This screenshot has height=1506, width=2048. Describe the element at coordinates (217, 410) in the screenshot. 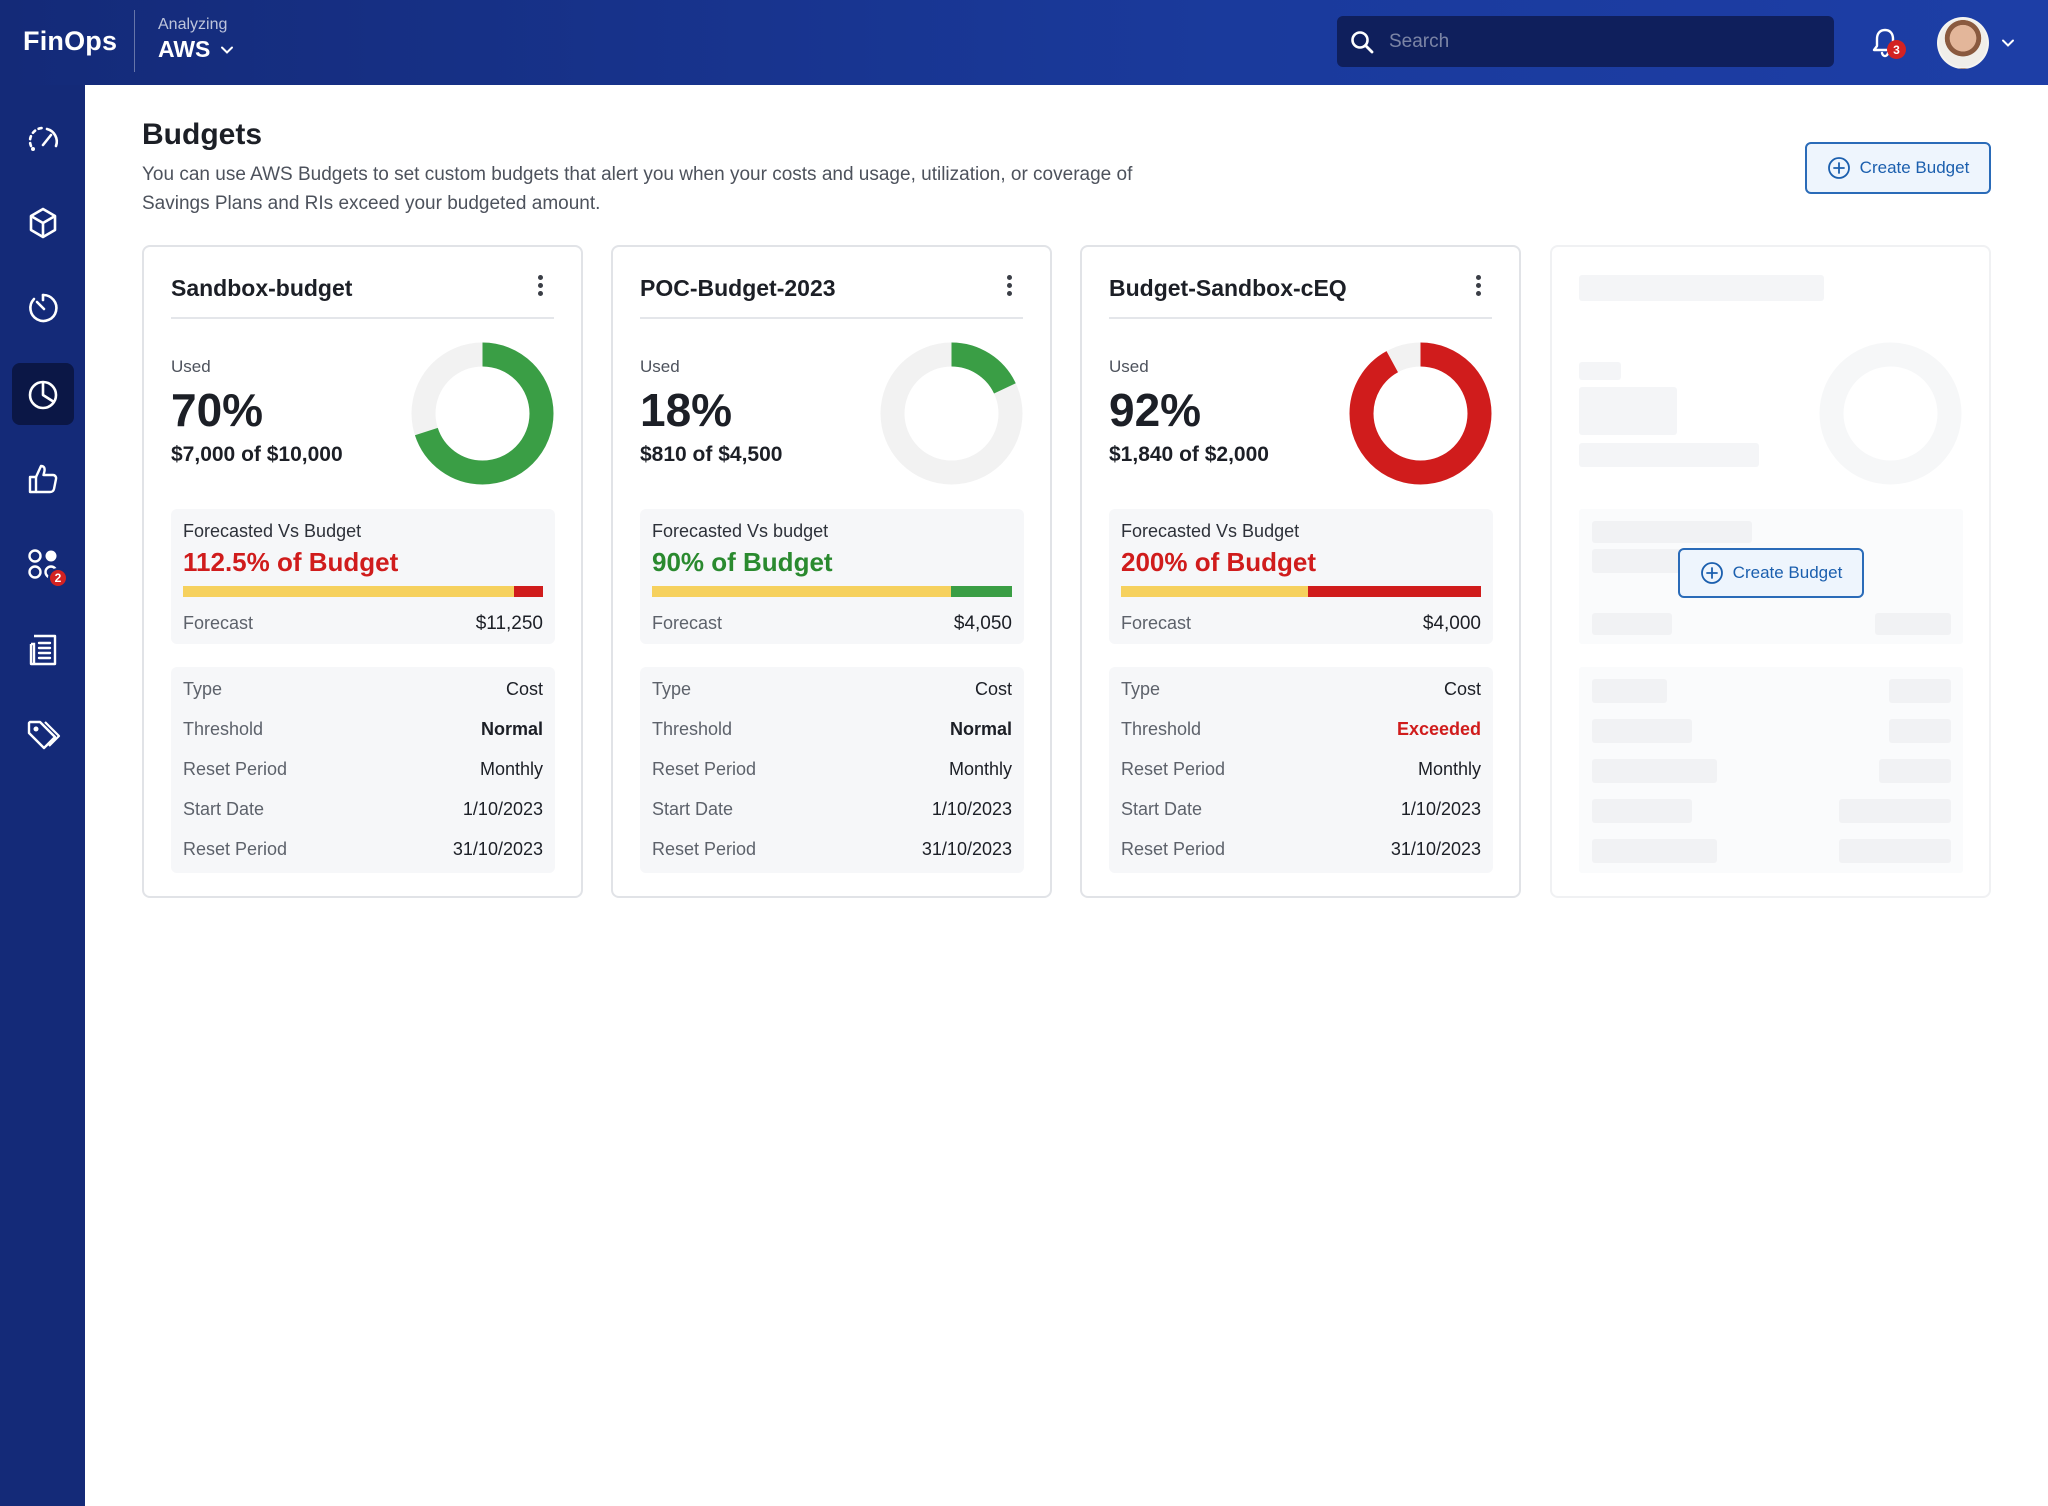

I see `used-percent: 70%` at that location.